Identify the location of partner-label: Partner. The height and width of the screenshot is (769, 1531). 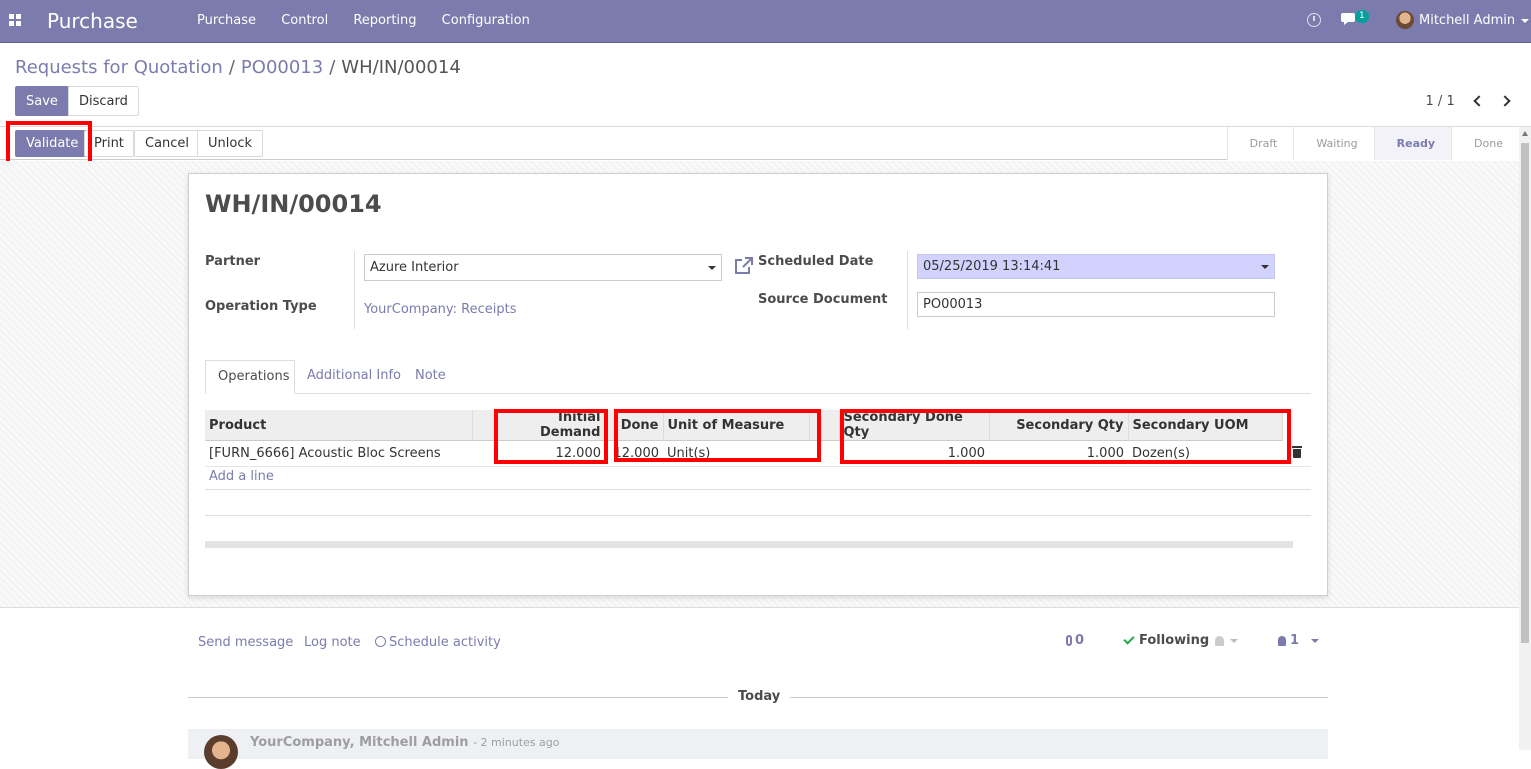
(233, 261).